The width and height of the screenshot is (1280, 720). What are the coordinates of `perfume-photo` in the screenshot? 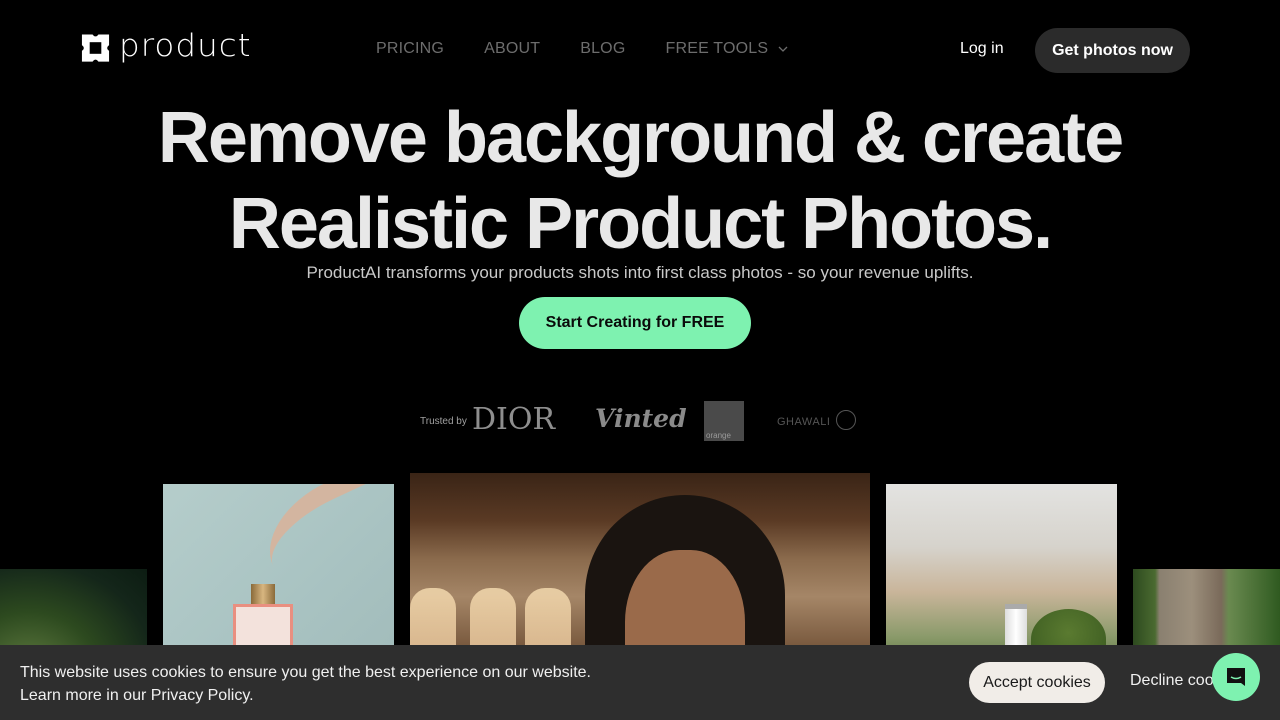 It's located at (278, 574).